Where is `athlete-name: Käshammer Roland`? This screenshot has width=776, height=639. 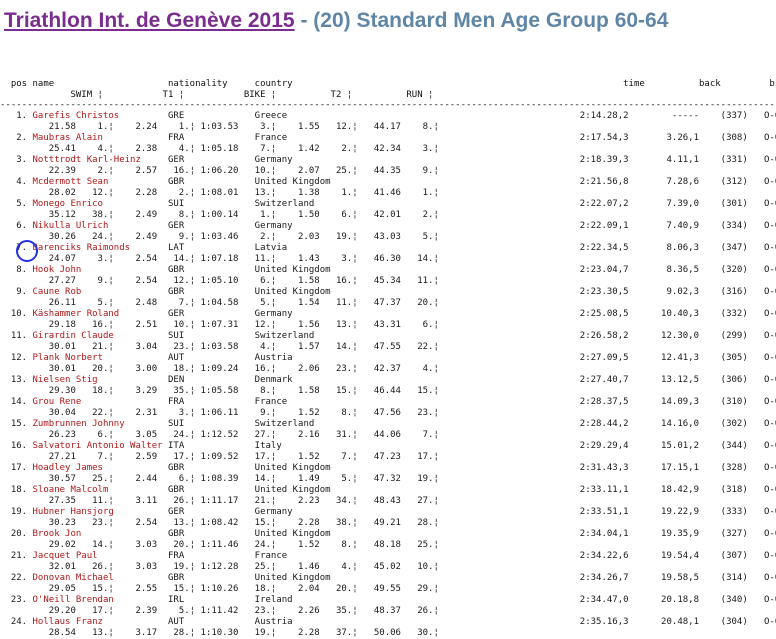 athlete-name: Käshammer Roland is located at coordinates (97, 314).